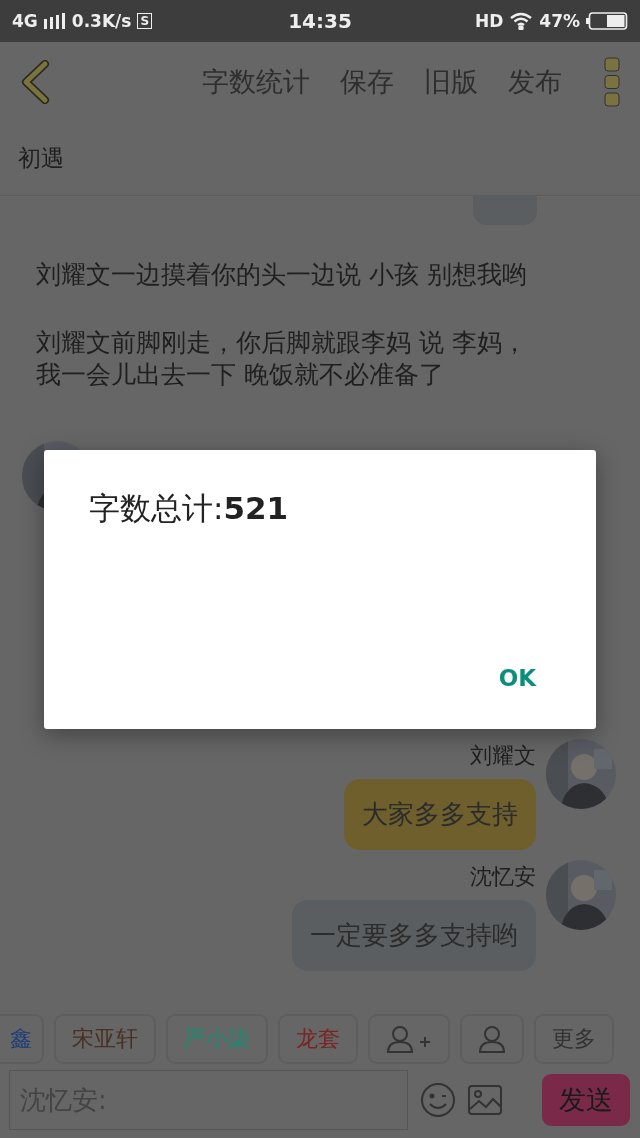  Describe the element at coordinates (189, 508) in the screenshot. I see `dialog-message: 字数总计:521` at that location.